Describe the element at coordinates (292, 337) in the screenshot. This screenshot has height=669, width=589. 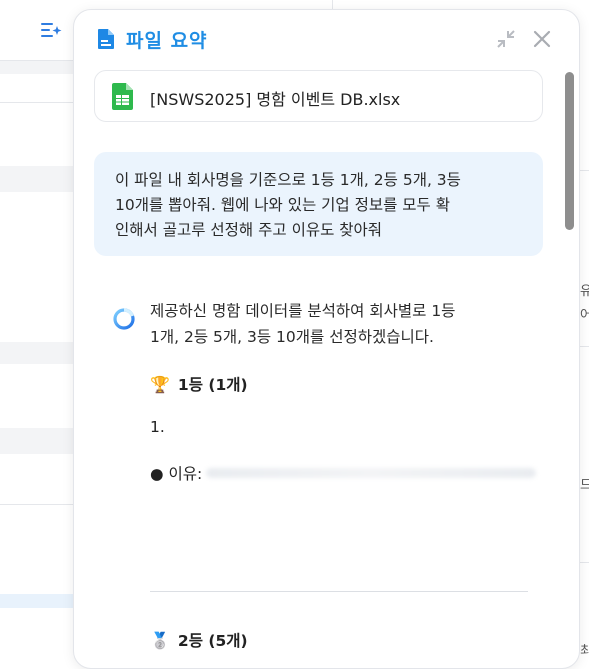
I see `answer-intro-line: 1개, 2등 5개, 3등 10개를 선정하겠습니다.` at that location.